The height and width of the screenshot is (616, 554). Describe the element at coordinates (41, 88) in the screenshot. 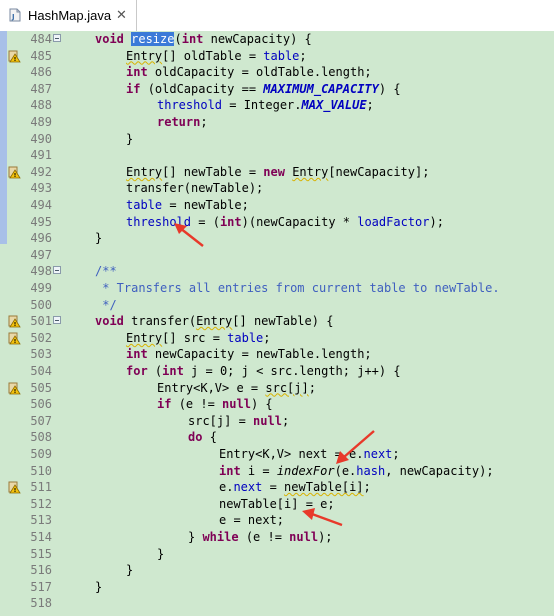

I see `line-number: 487` at that location.